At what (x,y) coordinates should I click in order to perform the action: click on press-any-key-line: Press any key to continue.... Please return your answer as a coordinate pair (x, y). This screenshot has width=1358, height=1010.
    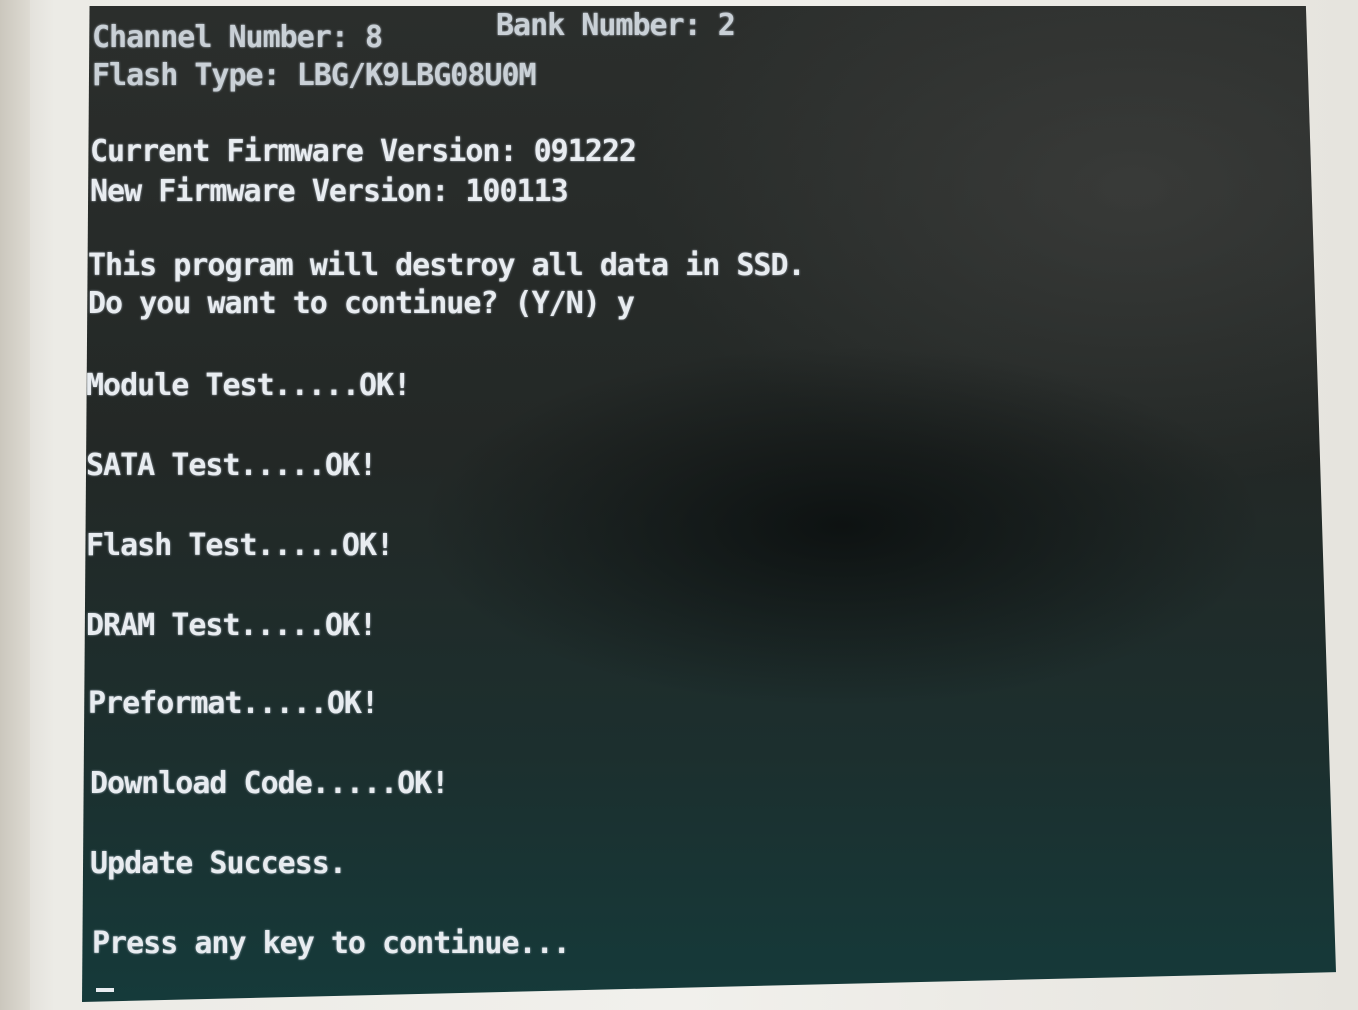
    Looking at the image, I should click on (331, 944).